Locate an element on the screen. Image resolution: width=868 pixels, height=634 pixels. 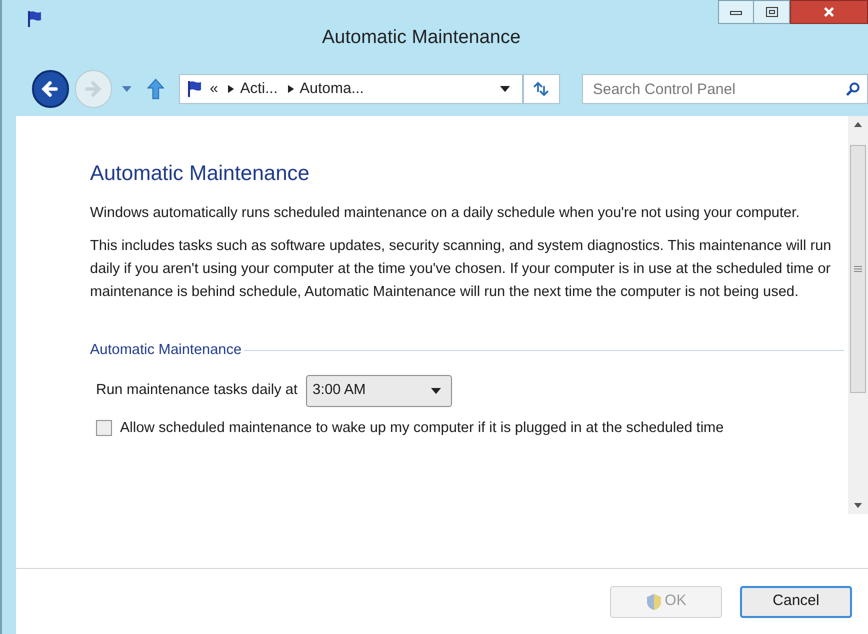
description-text: Windows automatically runs scheduled maintenance on a daily schedule when you're not using your computer. is located at coordinates (445, 213).